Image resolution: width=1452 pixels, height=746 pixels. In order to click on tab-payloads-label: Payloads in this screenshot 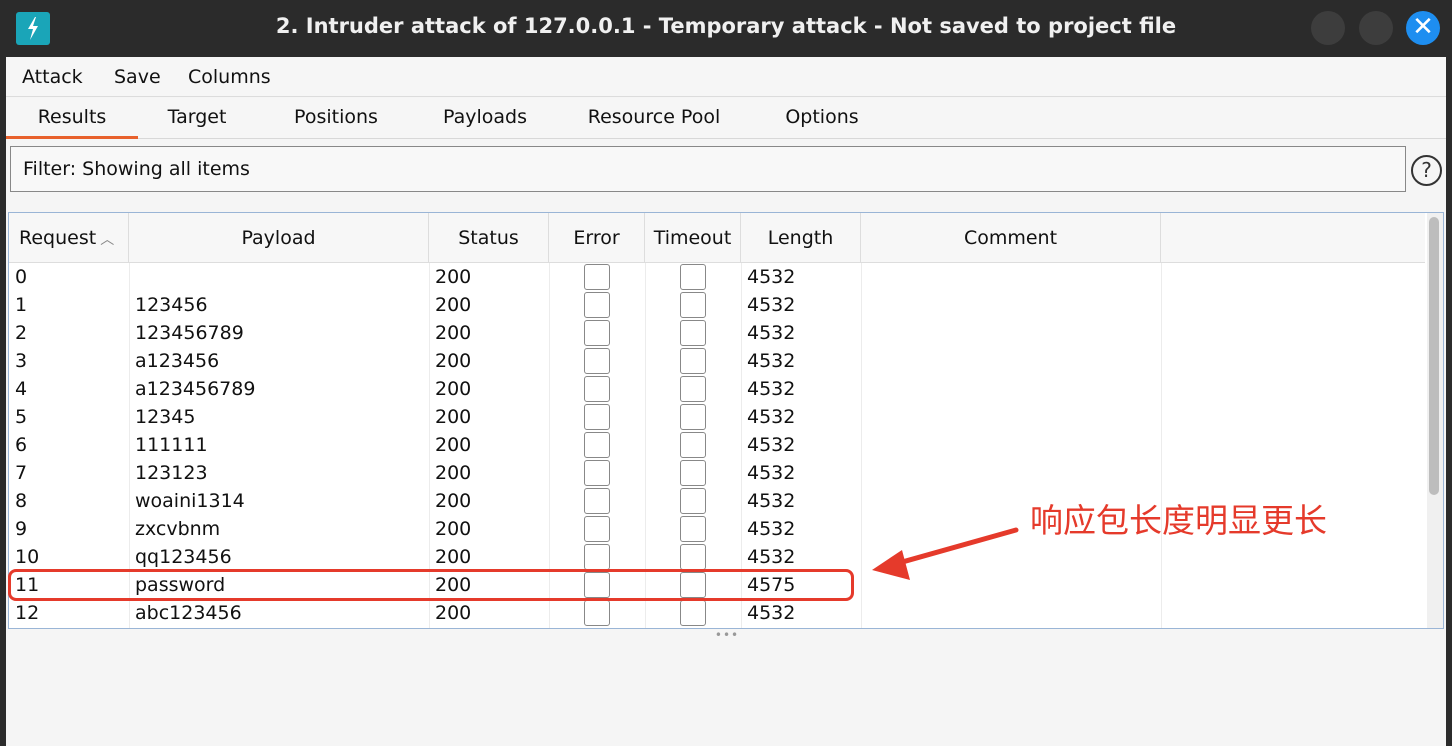, I will do `click(485, 117)`.